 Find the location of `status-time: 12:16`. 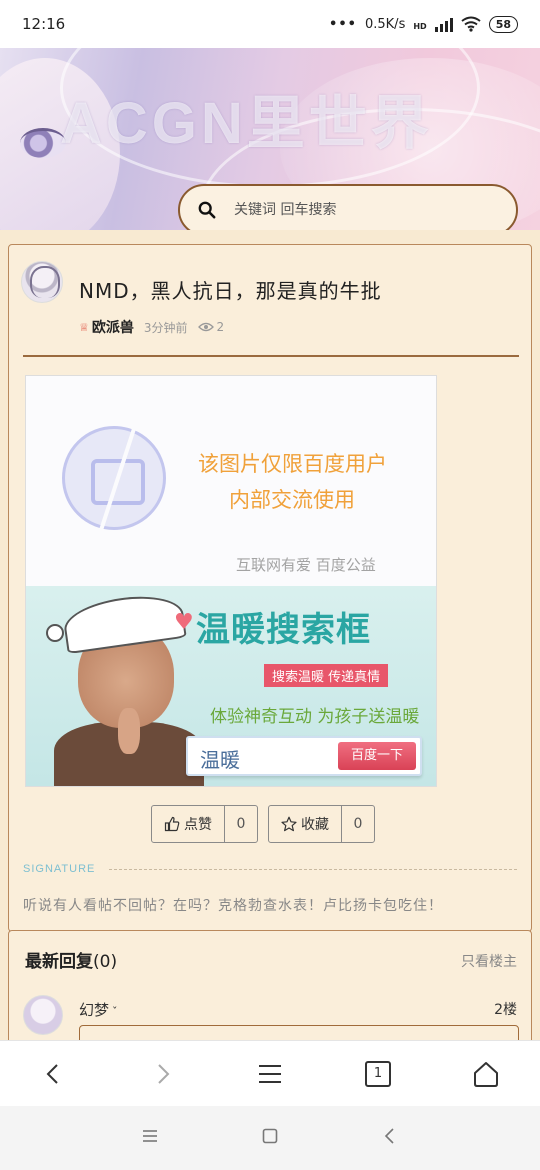

status-time: 12:16 is located at coordinates (44, 24).